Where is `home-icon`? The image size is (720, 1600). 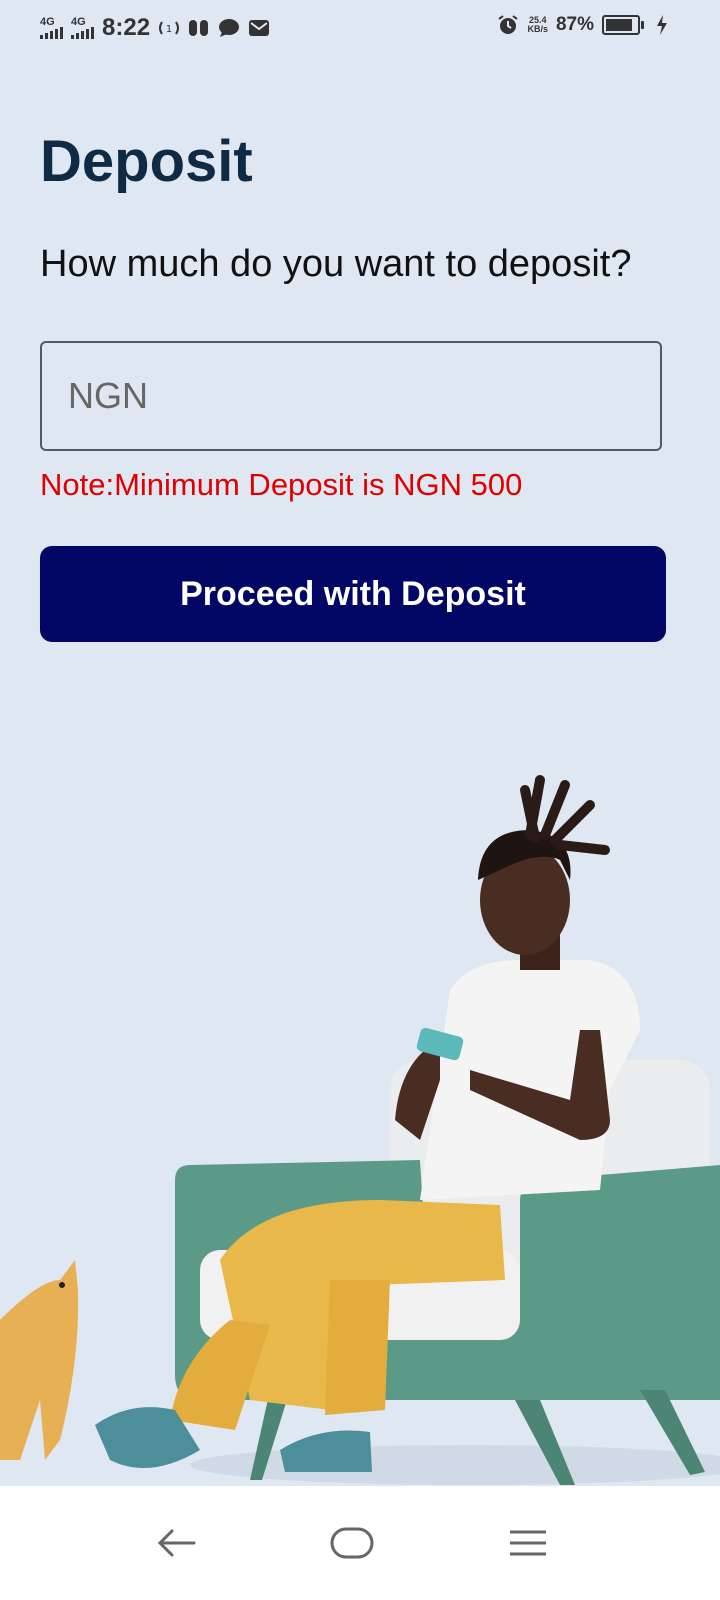 home-icon is located at coordinates (352, 1543).